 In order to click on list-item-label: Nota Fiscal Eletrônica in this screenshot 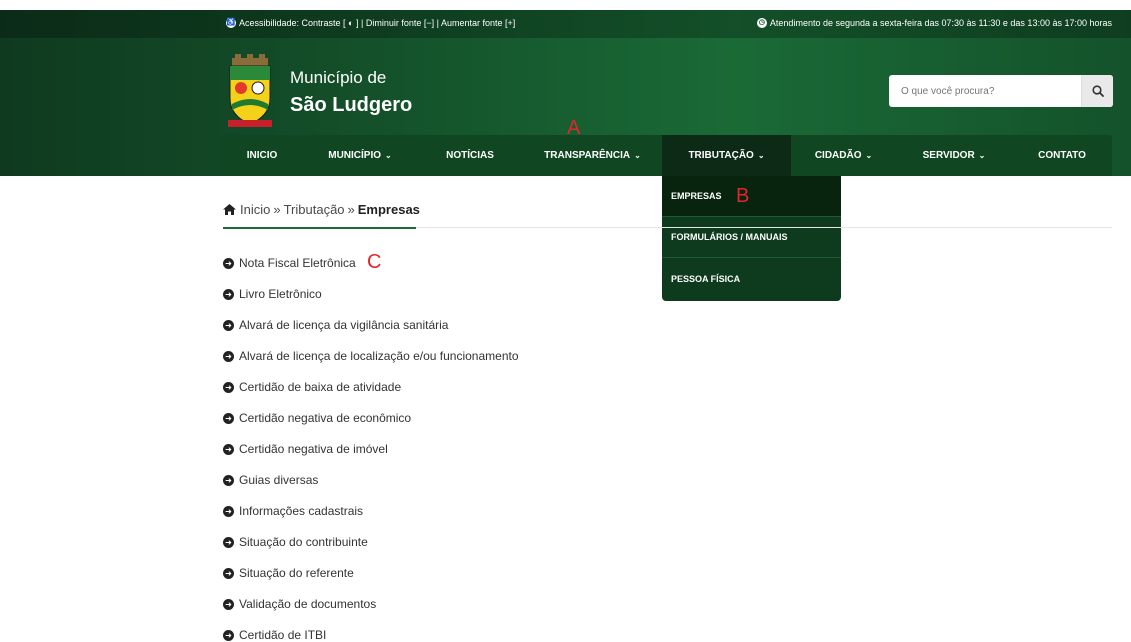, I will do `click(297, 263)`.